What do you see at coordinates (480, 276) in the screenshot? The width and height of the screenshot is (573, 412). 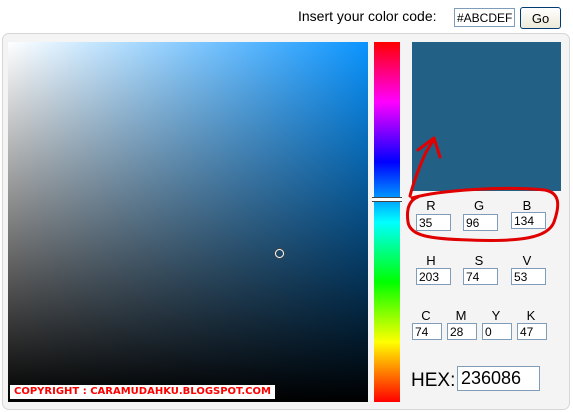 I see `s-field` at bounding box center [480, 276].